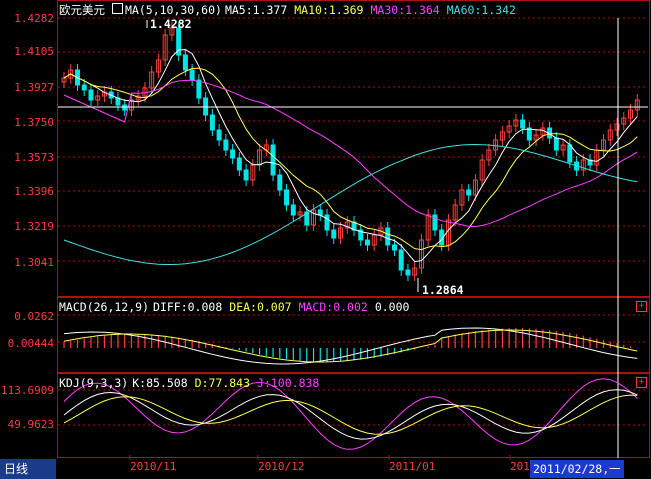 The width and height of the screenshot is (651, 479). What do you see at coordinates (392, 307) in the screenshot?
I see `macd-extra: 0.000` at bounding box center [392, 307].